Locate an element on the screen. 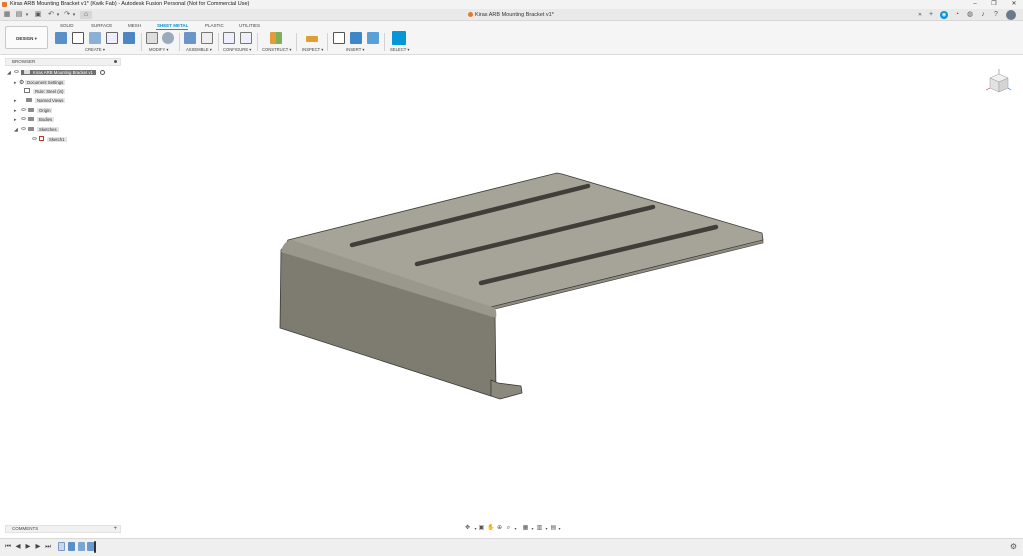  browser-item-sketch1: Sketch1 is located at coordinates (48, 140).